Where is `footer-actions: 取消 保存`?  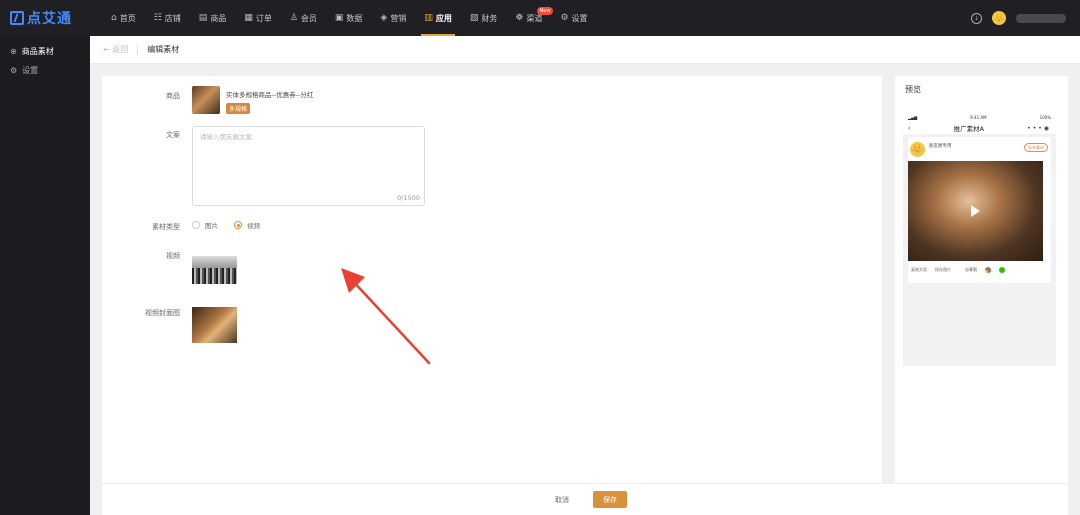
footer-actions: 取消 保存 is located at coordinates (585, 499).